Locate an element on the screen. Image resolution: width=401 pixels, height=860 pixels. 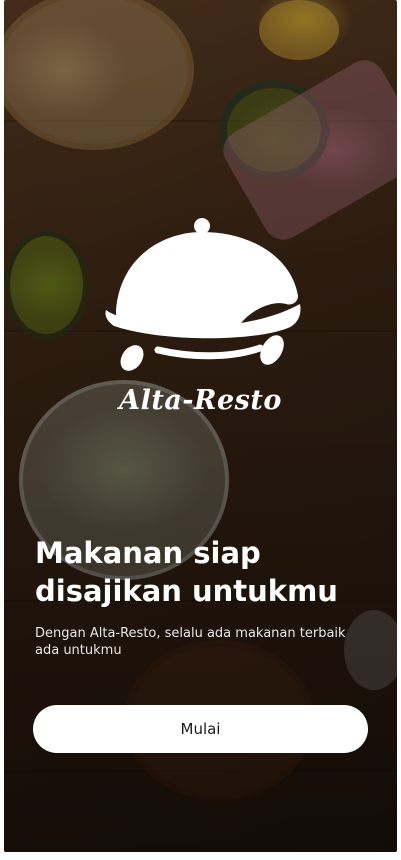
brand-name: Alta-Resto is located at coordinates (200, 400).